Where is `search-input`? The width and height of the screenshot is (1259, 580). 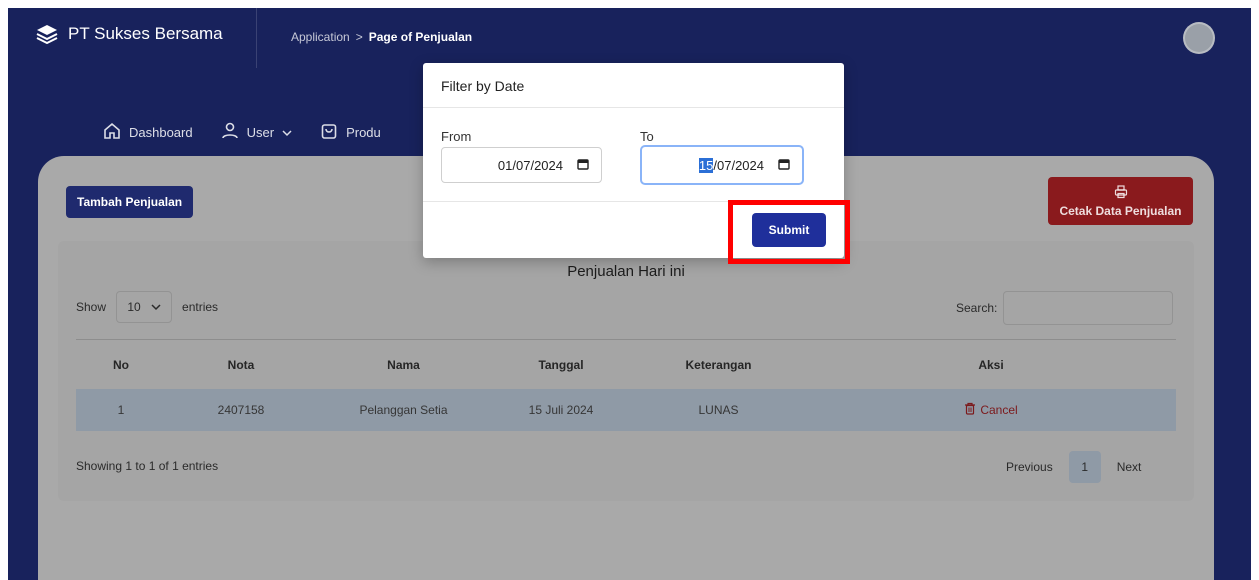 search-input is located at coordinates (1088, 308).